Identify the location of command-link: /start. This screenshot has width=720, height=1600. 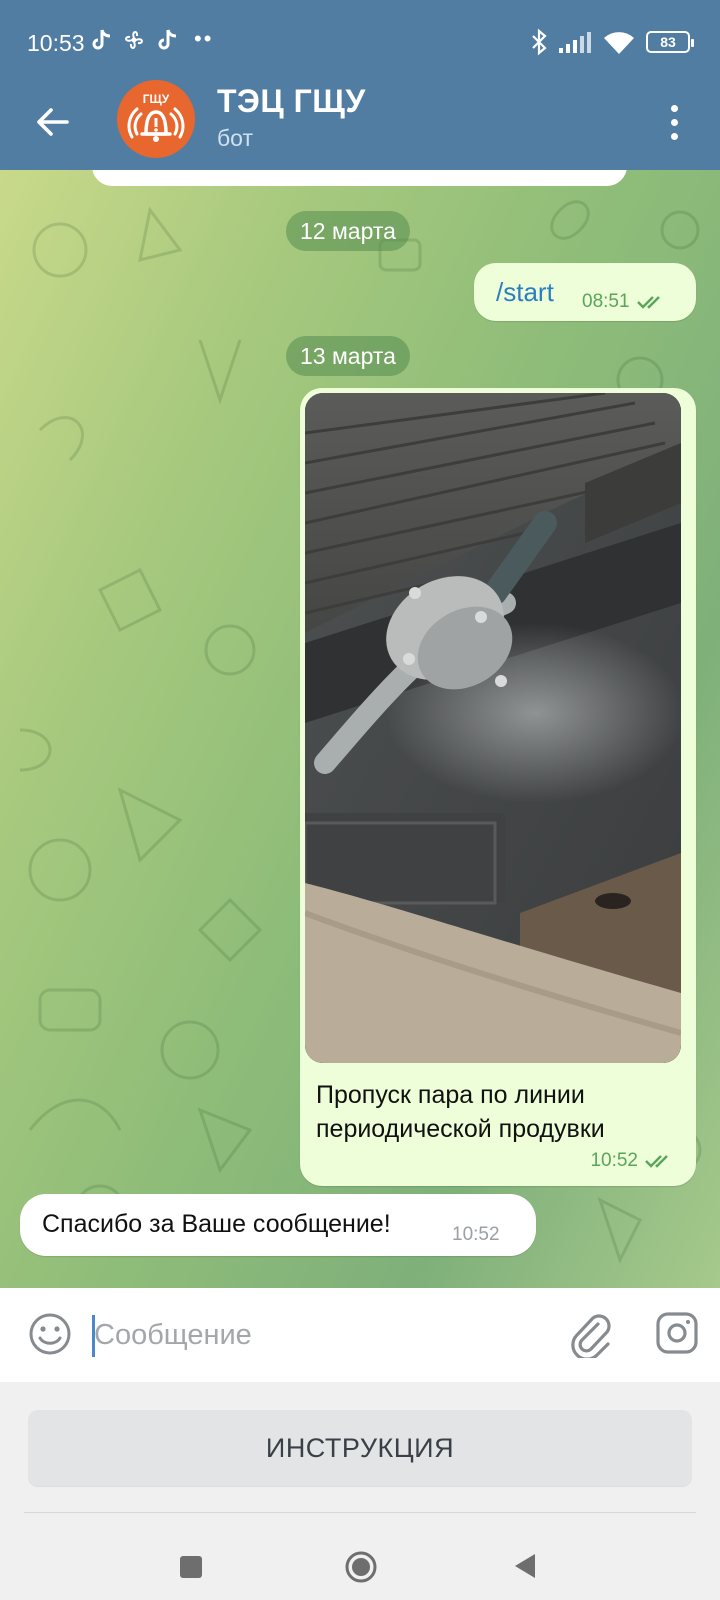
(525, 292).